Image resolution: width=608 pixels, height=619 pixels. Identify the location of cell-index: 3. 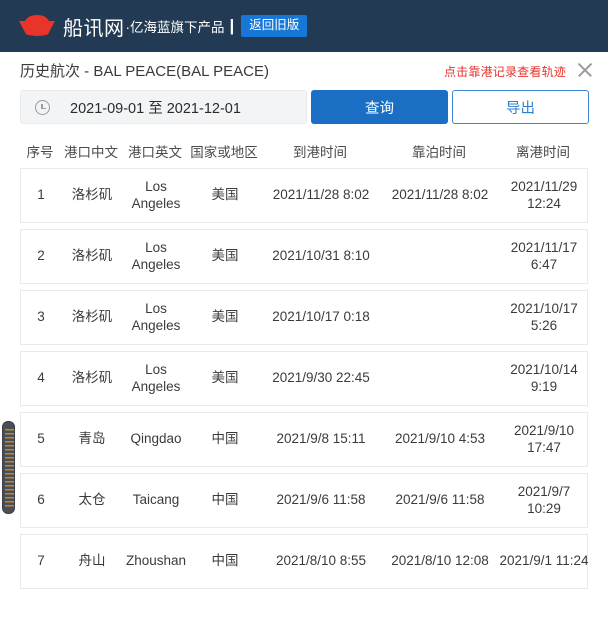
(41, 317).